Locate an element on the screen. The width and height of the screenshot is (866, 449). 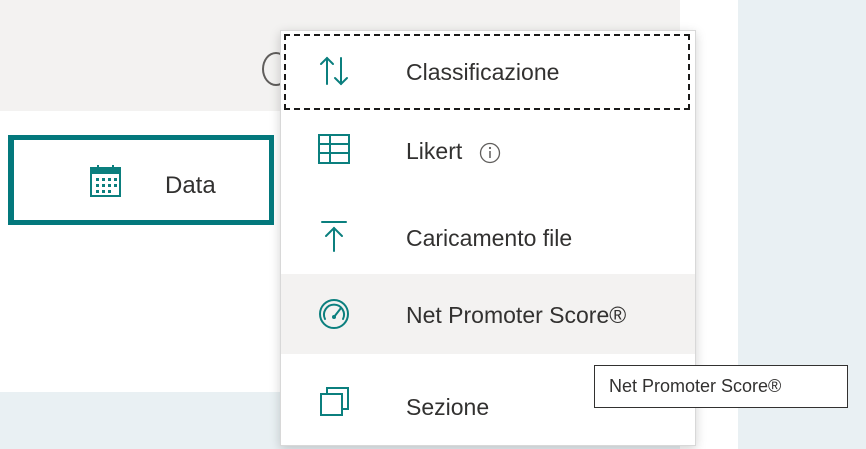
date-question-button: Data is located at coordinates (141, 180).